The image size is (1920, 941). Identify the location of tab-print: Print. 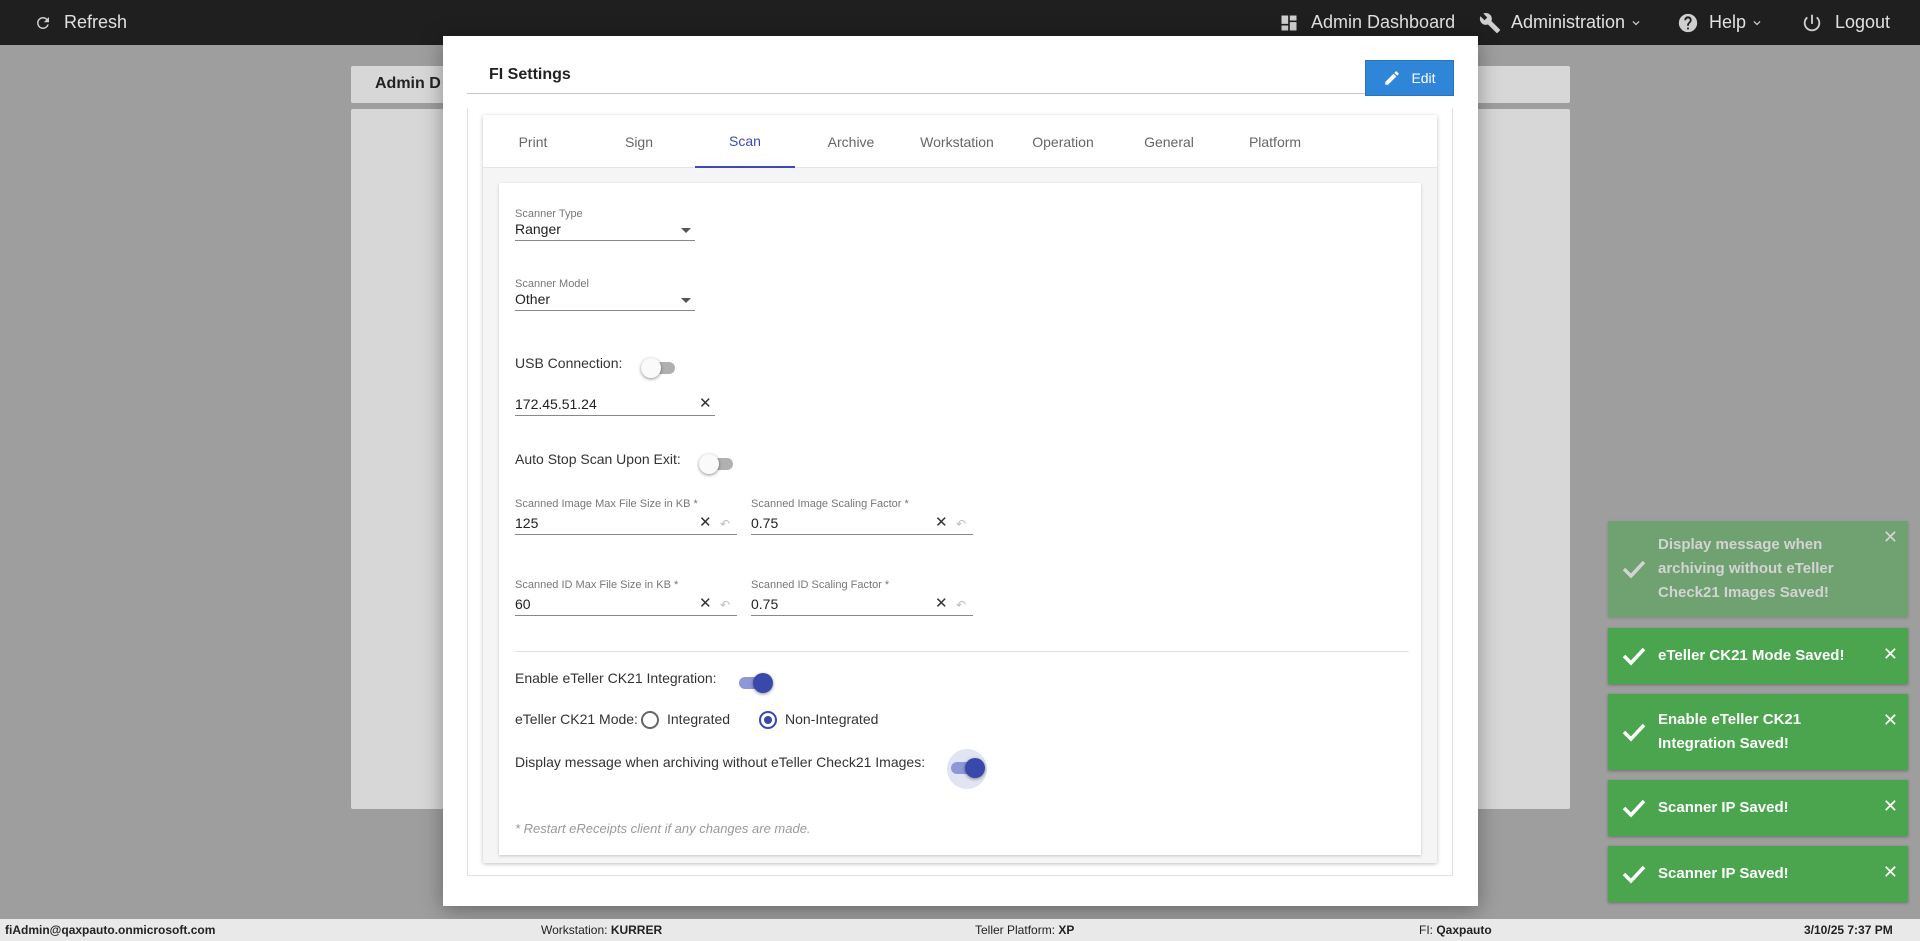
(533, 141).